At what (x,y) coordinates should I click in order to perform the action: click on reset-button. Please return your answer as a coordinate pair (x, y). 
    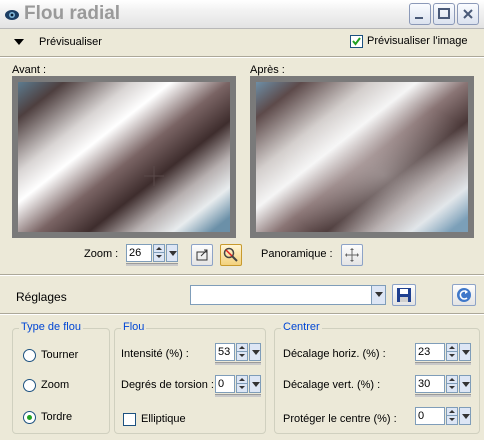
    Looking at the image, I should click on (464, 295).